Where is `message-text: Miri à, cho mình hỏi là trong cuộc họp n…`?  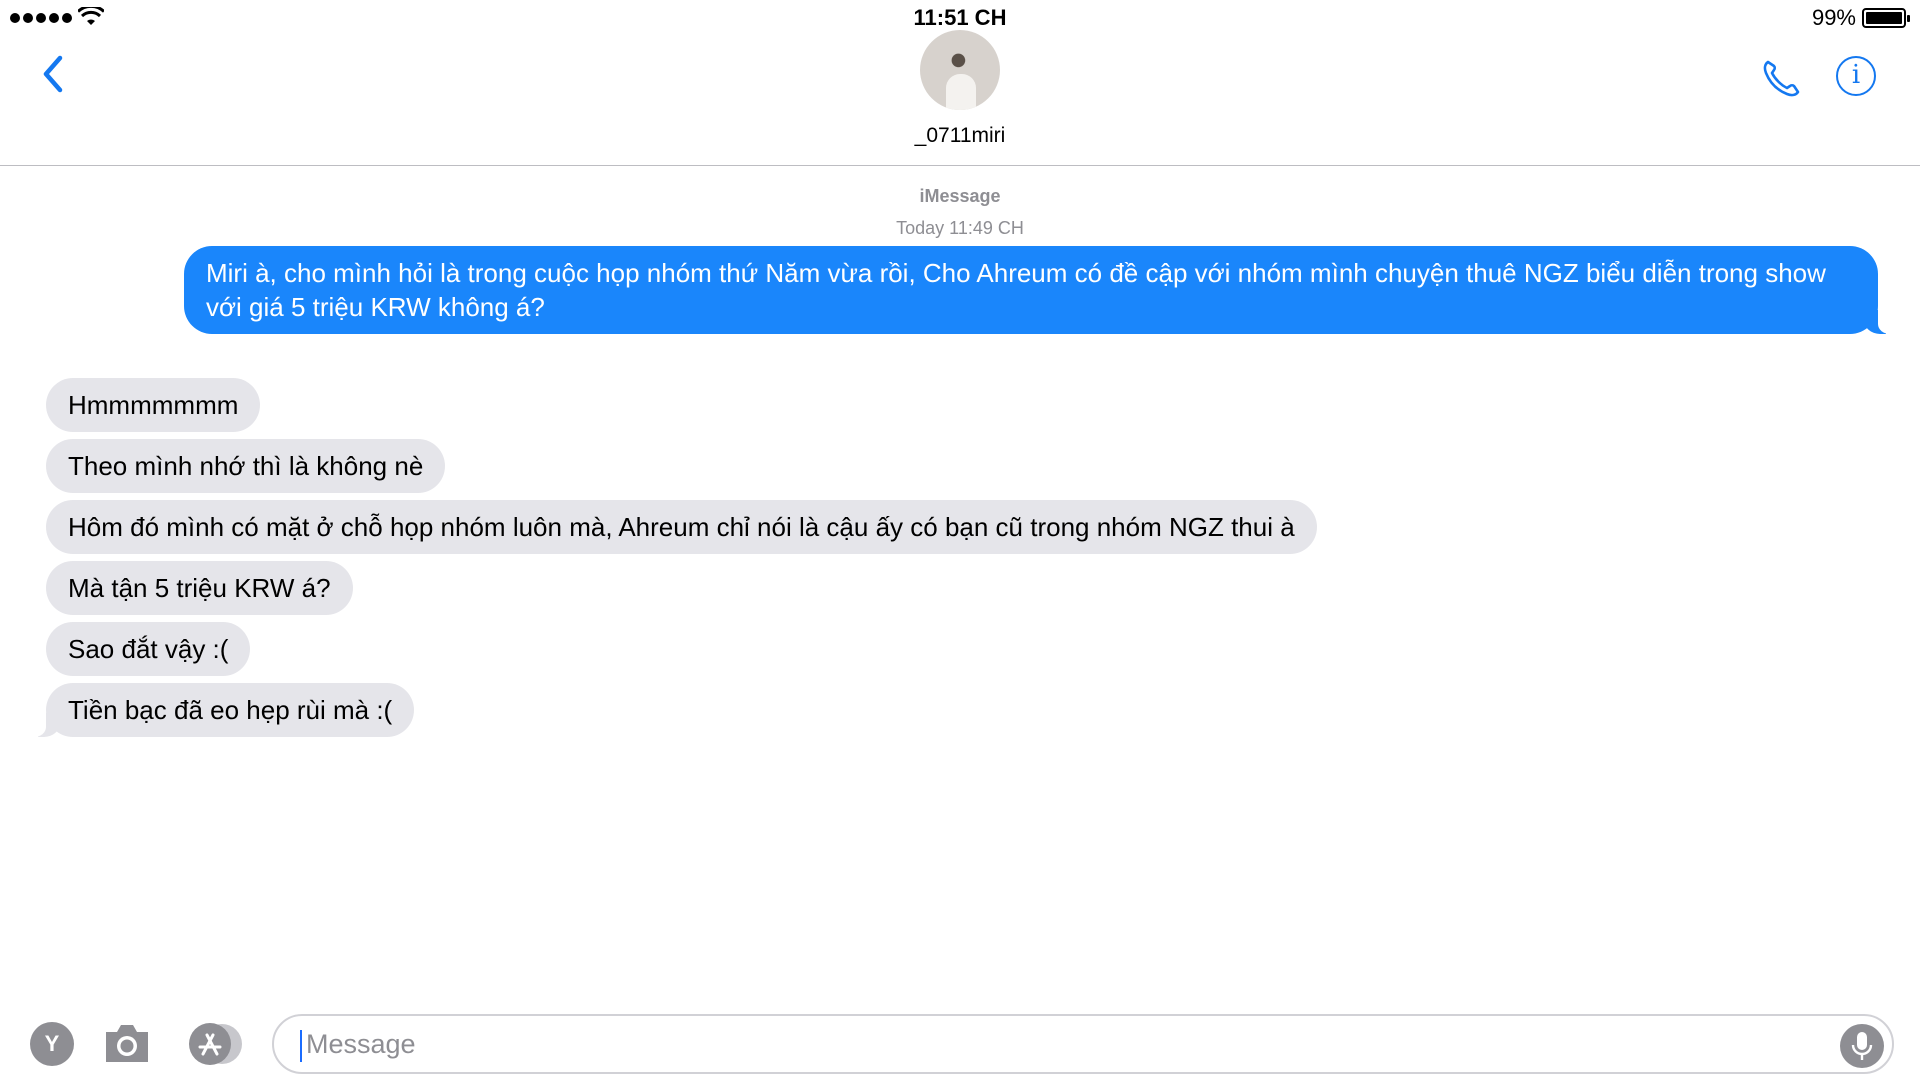
message-text: Miri à, cho mình hỏi là trong cuộc họp n… is located at coordinates (1016, 290).